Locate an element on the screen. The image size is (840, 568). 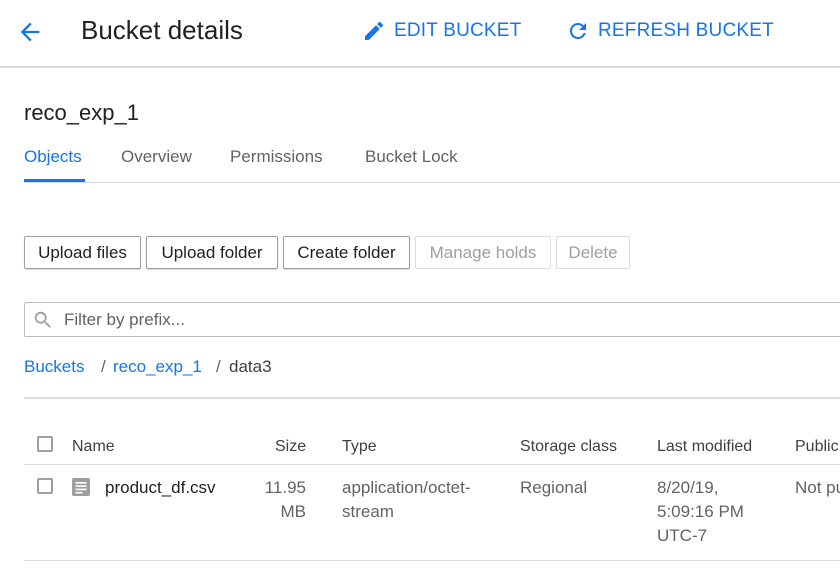
create-folder-button: Create folder is located at coordinates (346, 252).